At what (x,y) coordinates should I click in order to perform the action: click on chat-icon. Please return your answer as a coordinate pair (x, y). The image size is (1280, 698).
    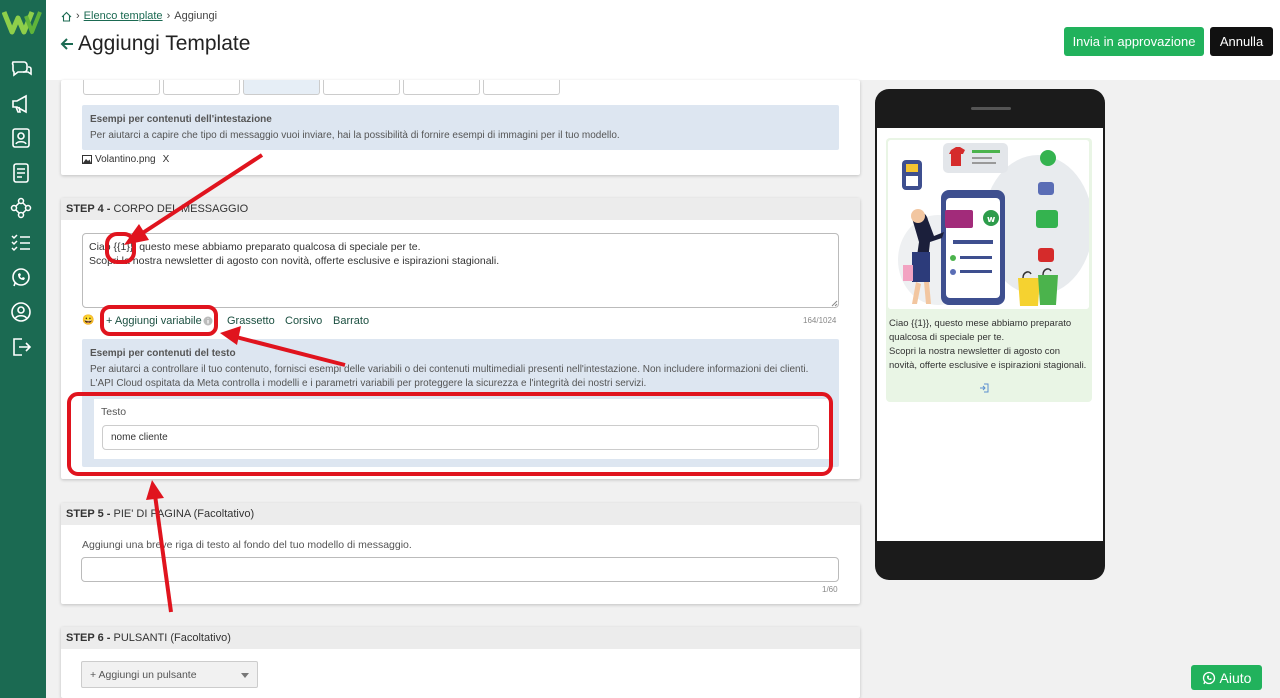
    Looking at the image, I should click on (21, 69).